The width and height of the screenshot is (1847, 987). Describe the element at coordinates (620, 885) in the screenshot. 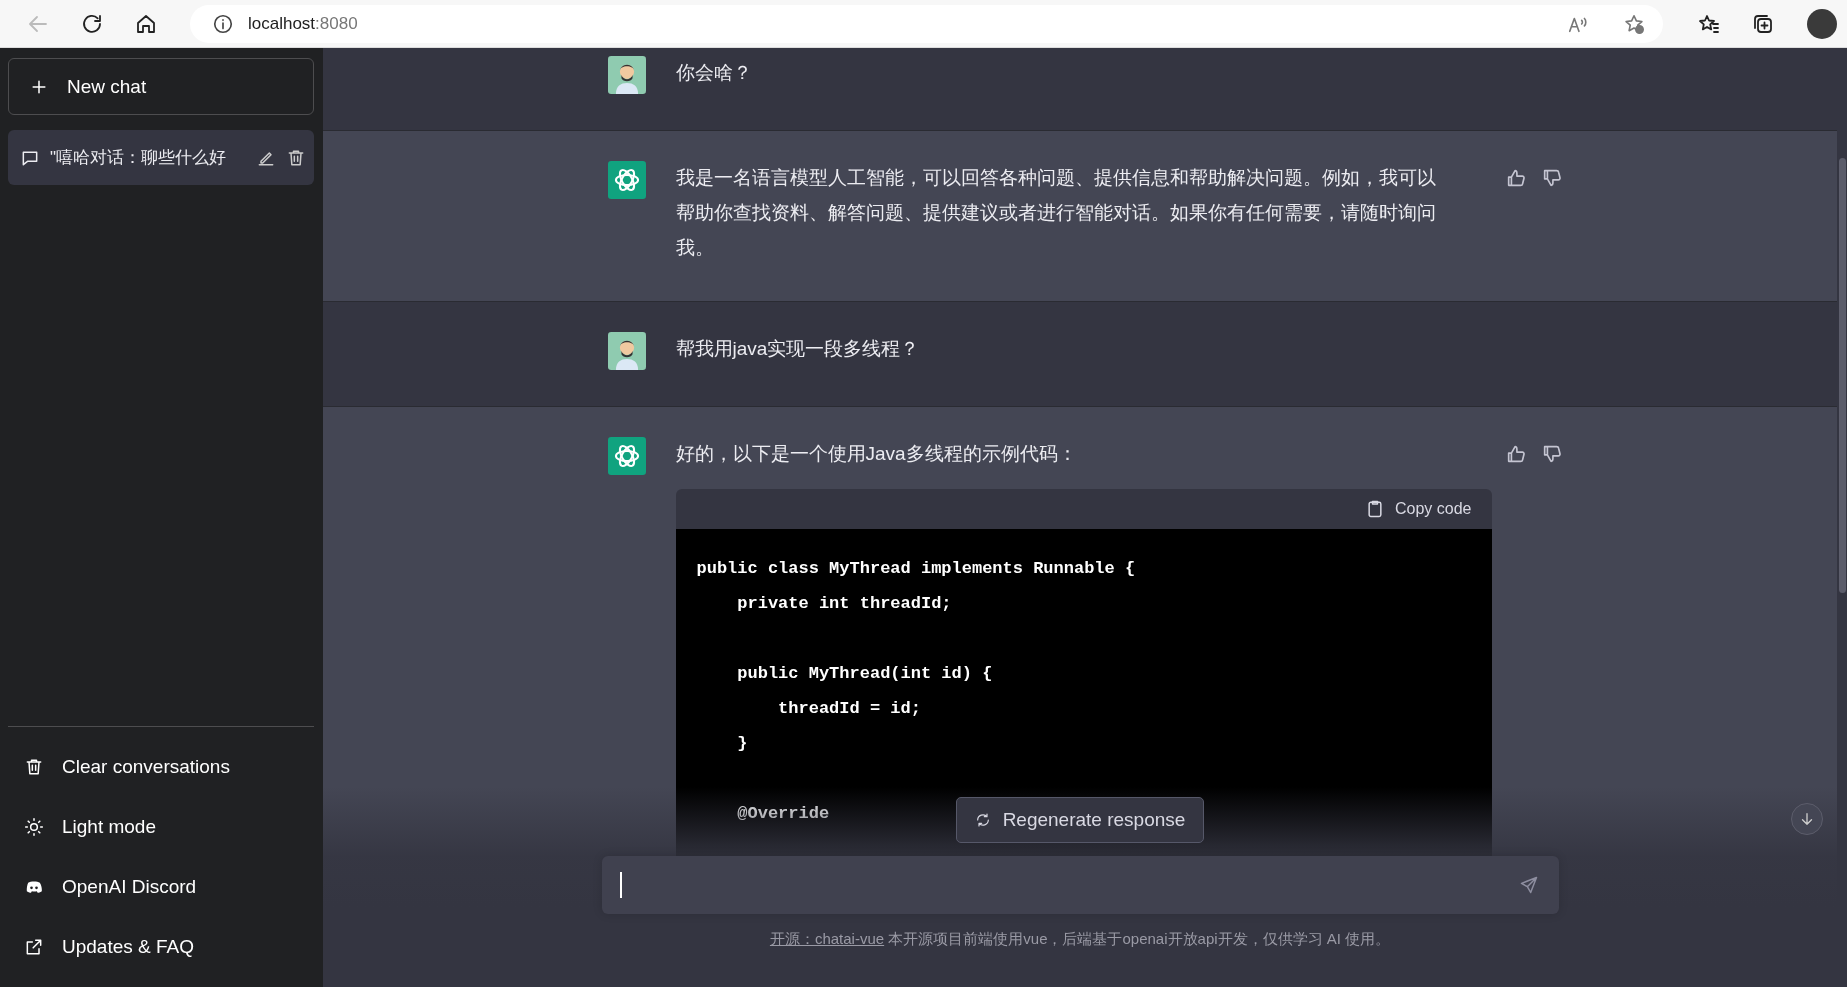

I see `text-cursor` at that location.